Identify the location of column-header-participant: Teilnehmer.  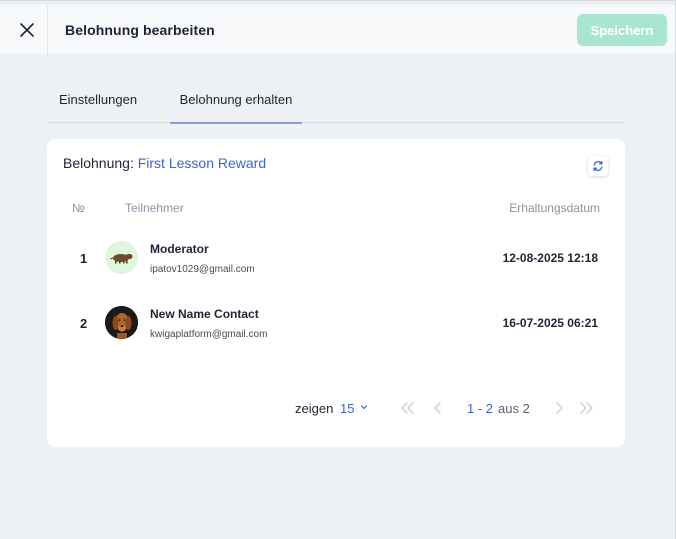
(154, 208).